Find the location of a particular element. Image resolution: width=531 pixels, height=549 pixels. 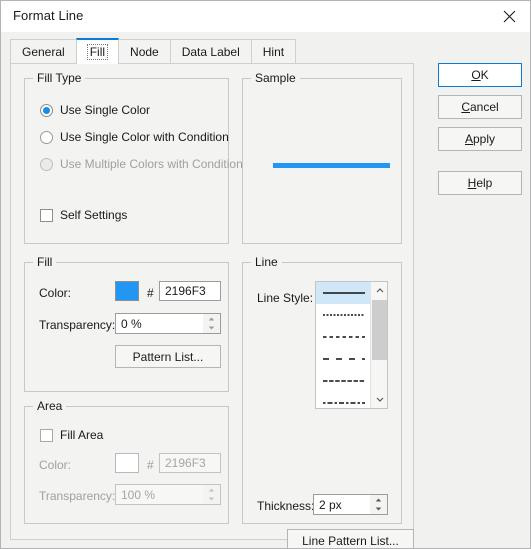

line-style-item-solid is located at coordinates (344, 293).